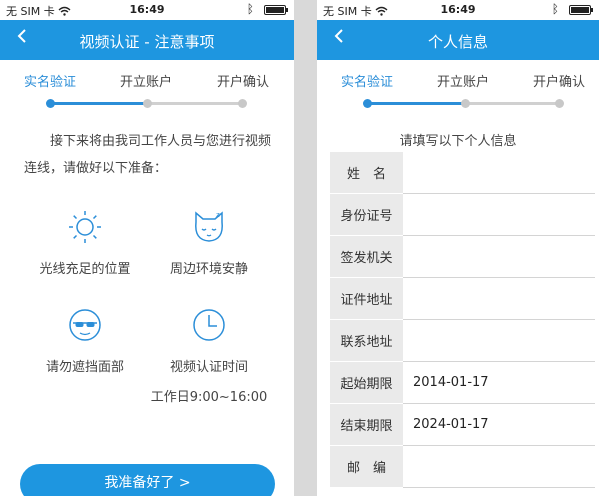  Describe the element at coordinates (209, 325) in the screenshot. I see `clock-icon` at that location.